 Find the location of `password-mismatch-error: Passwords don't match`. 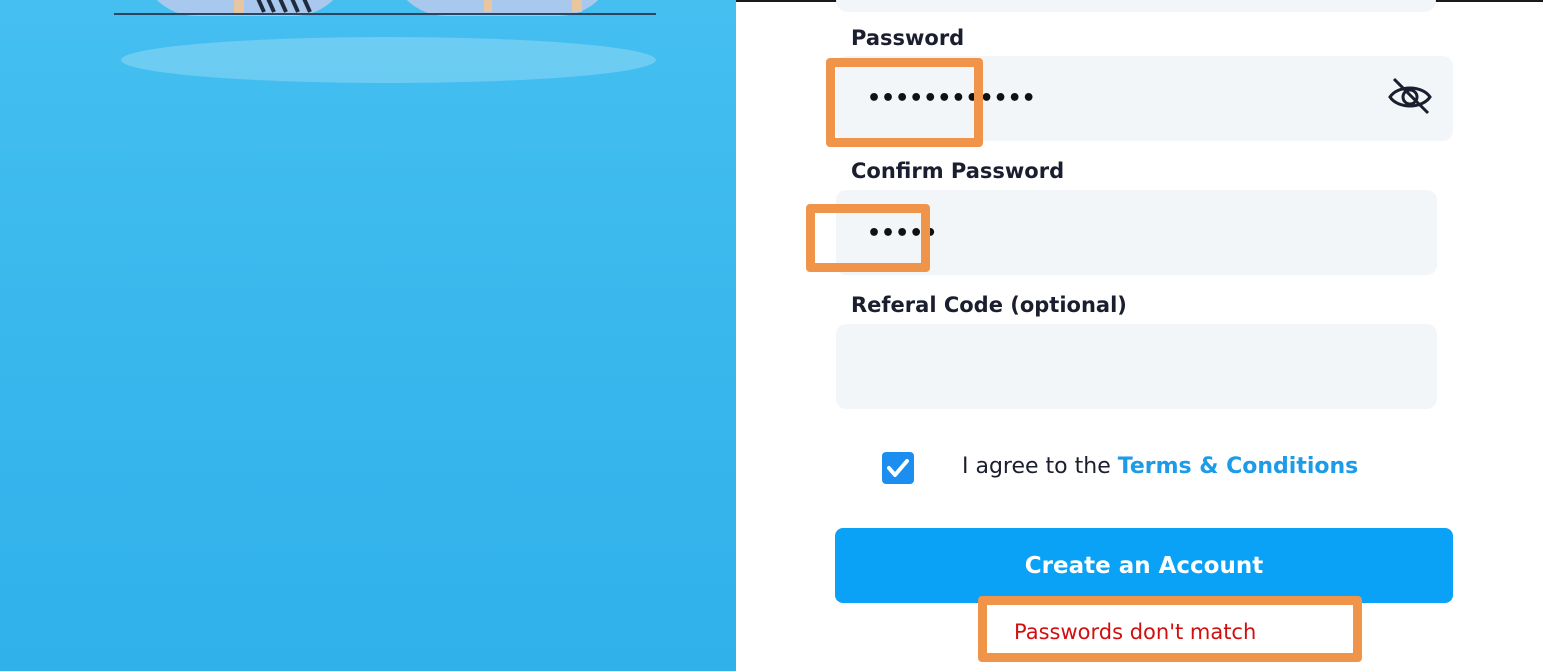

password-mismatch-error: Passwords don't match is located at coordinates (1135, 632).